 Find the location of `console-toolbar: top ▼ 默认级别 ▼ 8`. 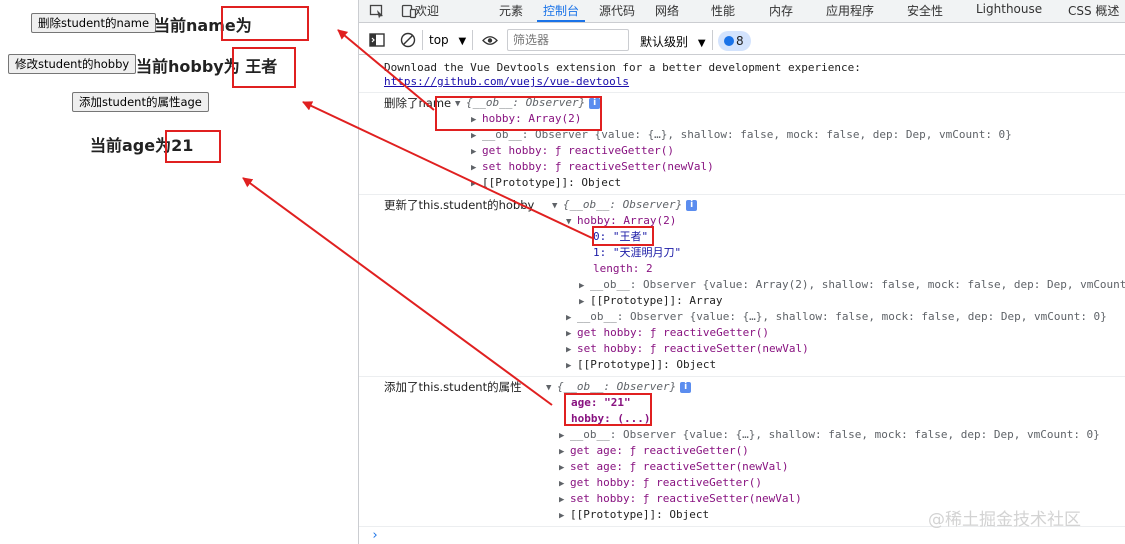

console-toolbar: top ▼ 默认级别 ▼ 8 is located at coordinates (742, 41).